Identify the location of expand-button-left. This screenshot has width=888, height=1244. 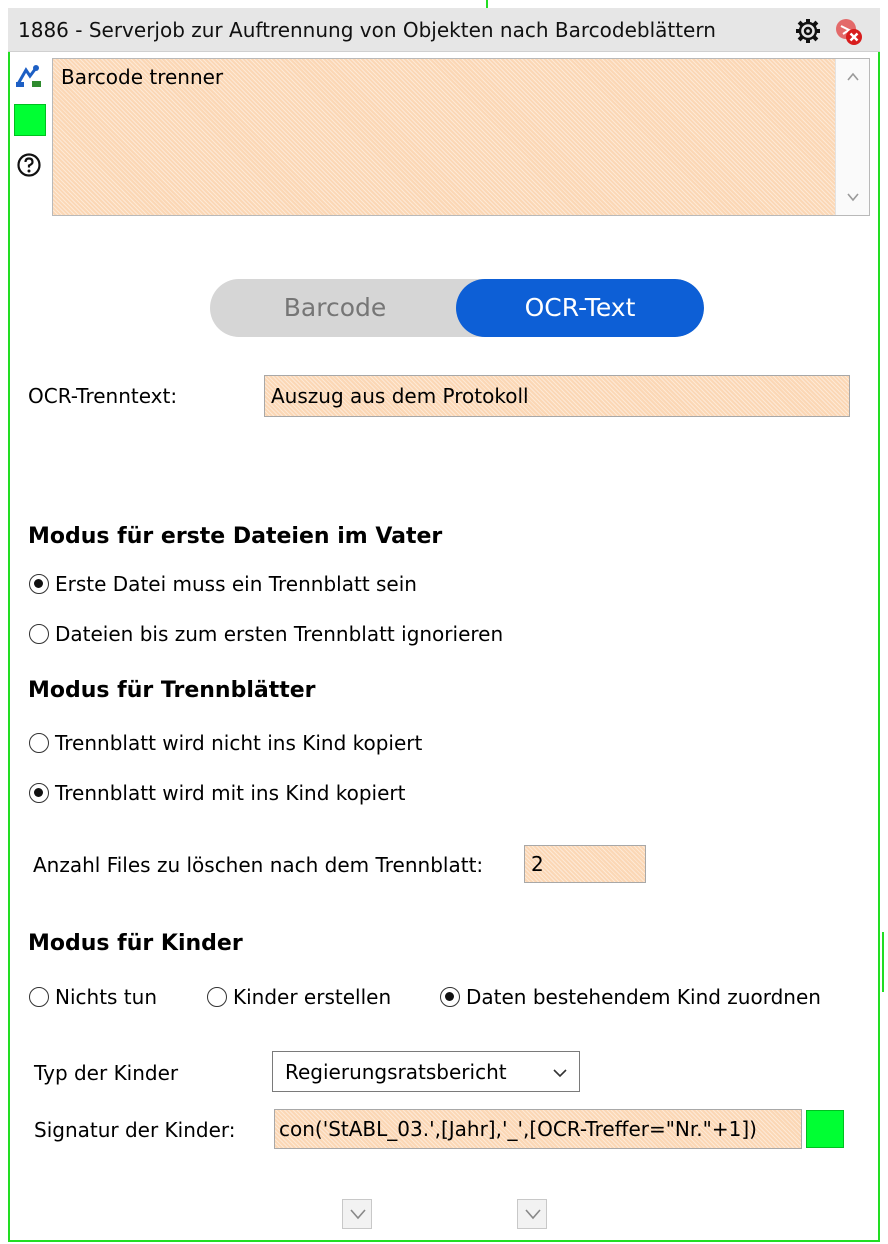
(357, 1214).